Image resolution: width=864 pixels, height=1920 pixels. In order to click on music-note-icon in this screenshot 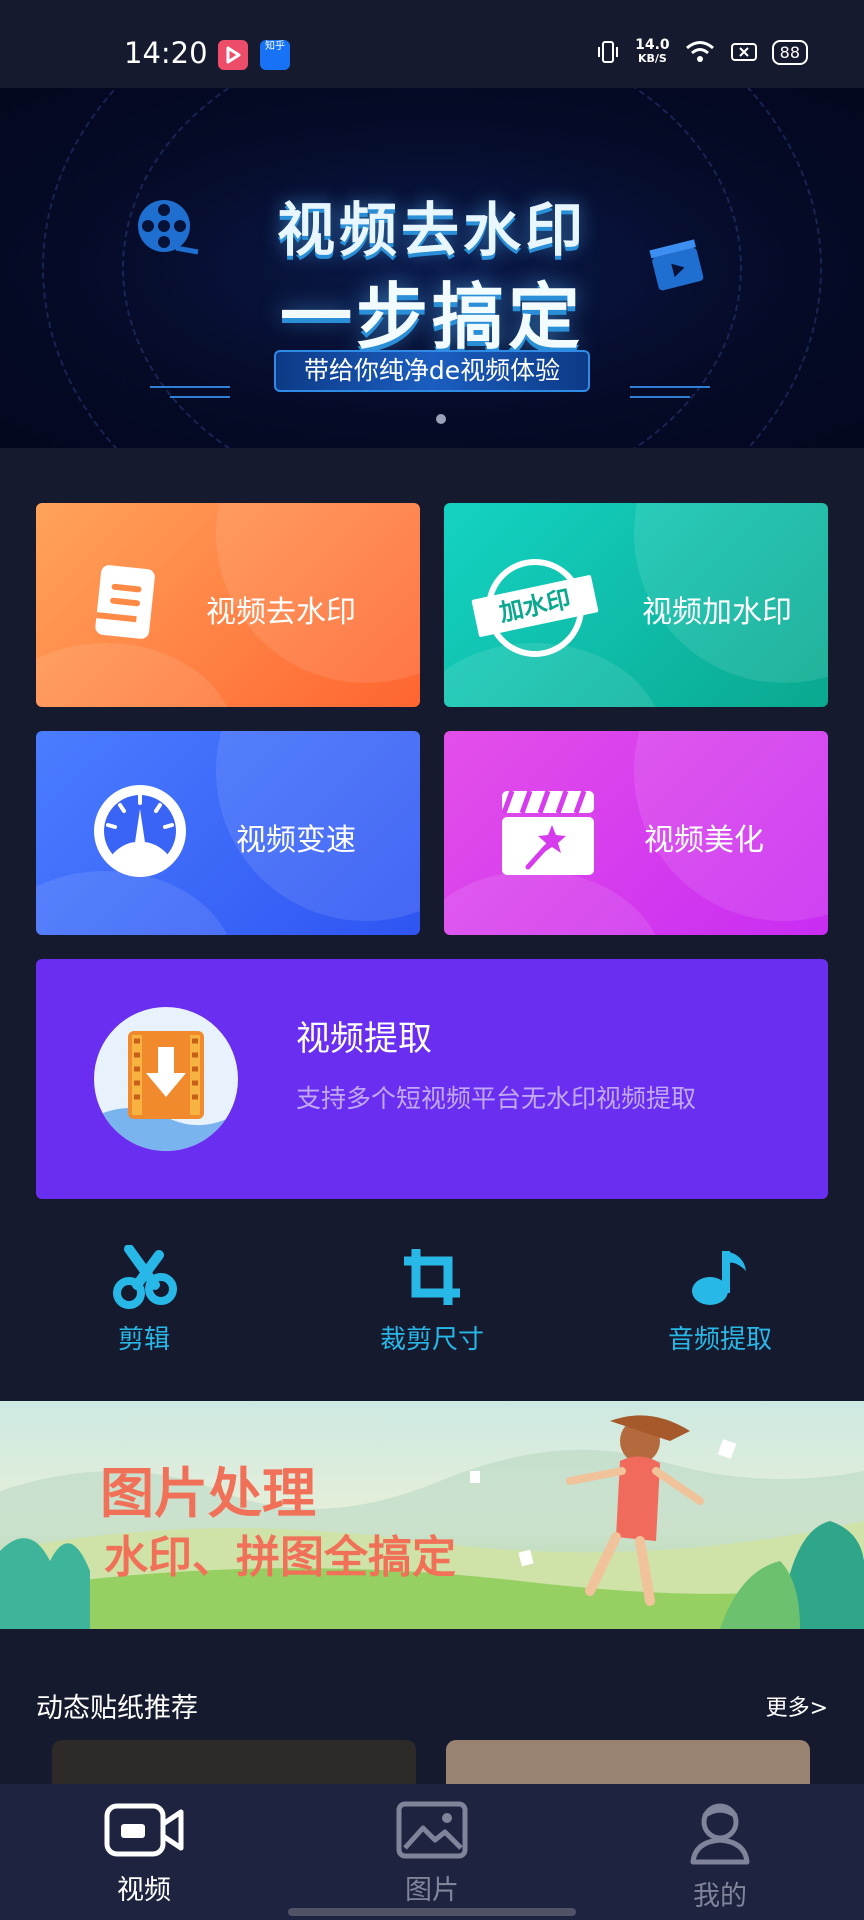, I will do `click(719, 1278)`.